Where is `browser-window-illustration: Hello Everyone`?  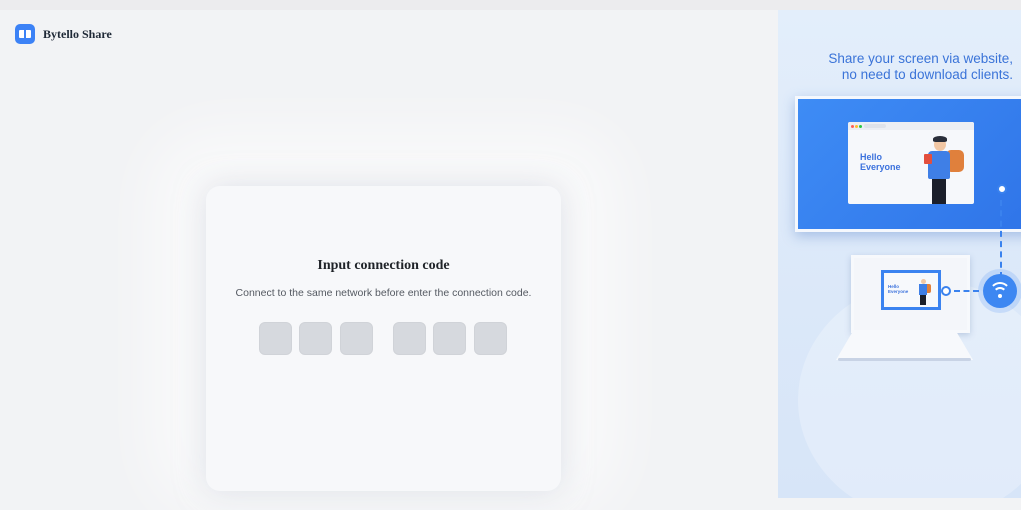 browser-window-illustration: Hello Everyone is located at coordinates (911, 163).